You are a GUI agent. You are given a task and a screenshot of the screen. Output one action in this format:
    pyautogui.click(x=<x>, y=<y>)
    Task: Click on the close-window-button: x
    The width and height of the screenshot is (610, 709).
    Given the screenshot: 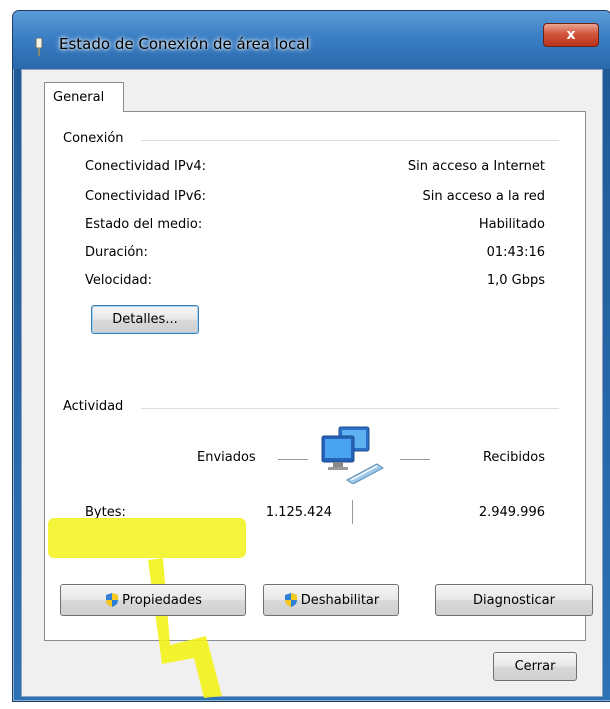 What is the action you would take?
    pyautogui.click(x=571, y=35)
    